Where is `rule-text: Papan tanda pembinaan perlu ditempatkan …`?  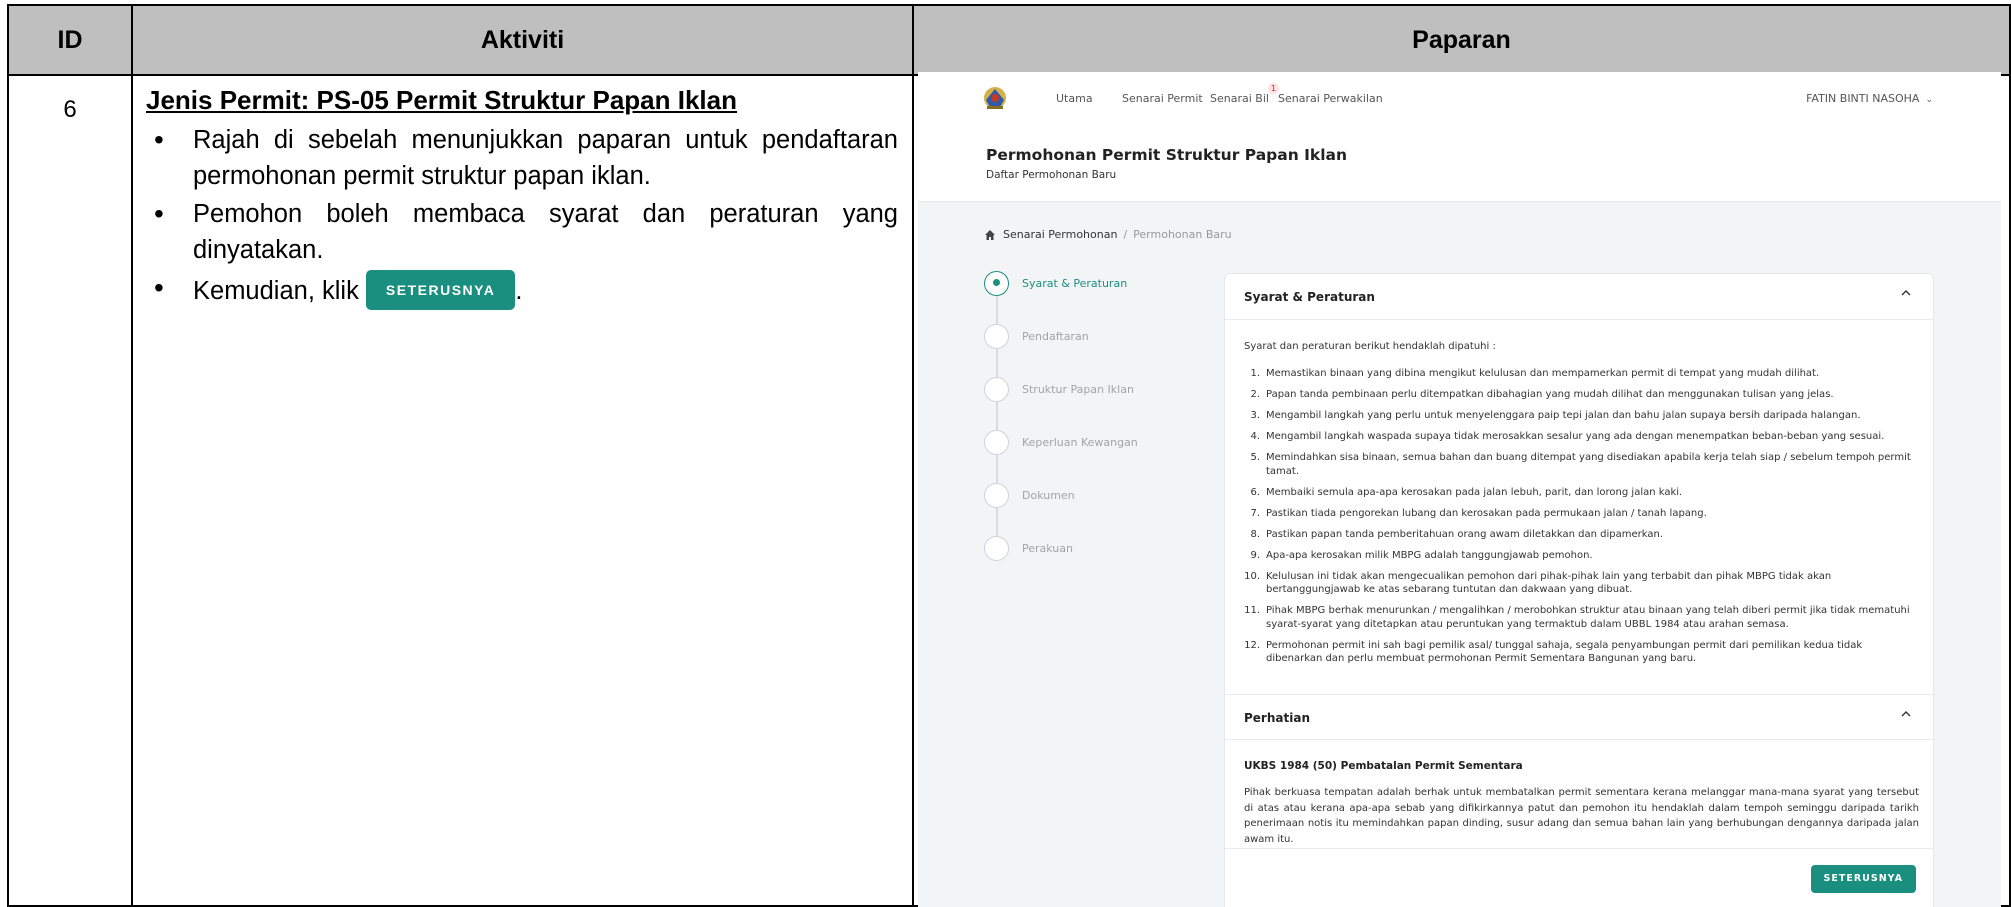 rule-text: Papan tanda pembinaan perlu ditempatkan … is located at coordinates (1550, 394).